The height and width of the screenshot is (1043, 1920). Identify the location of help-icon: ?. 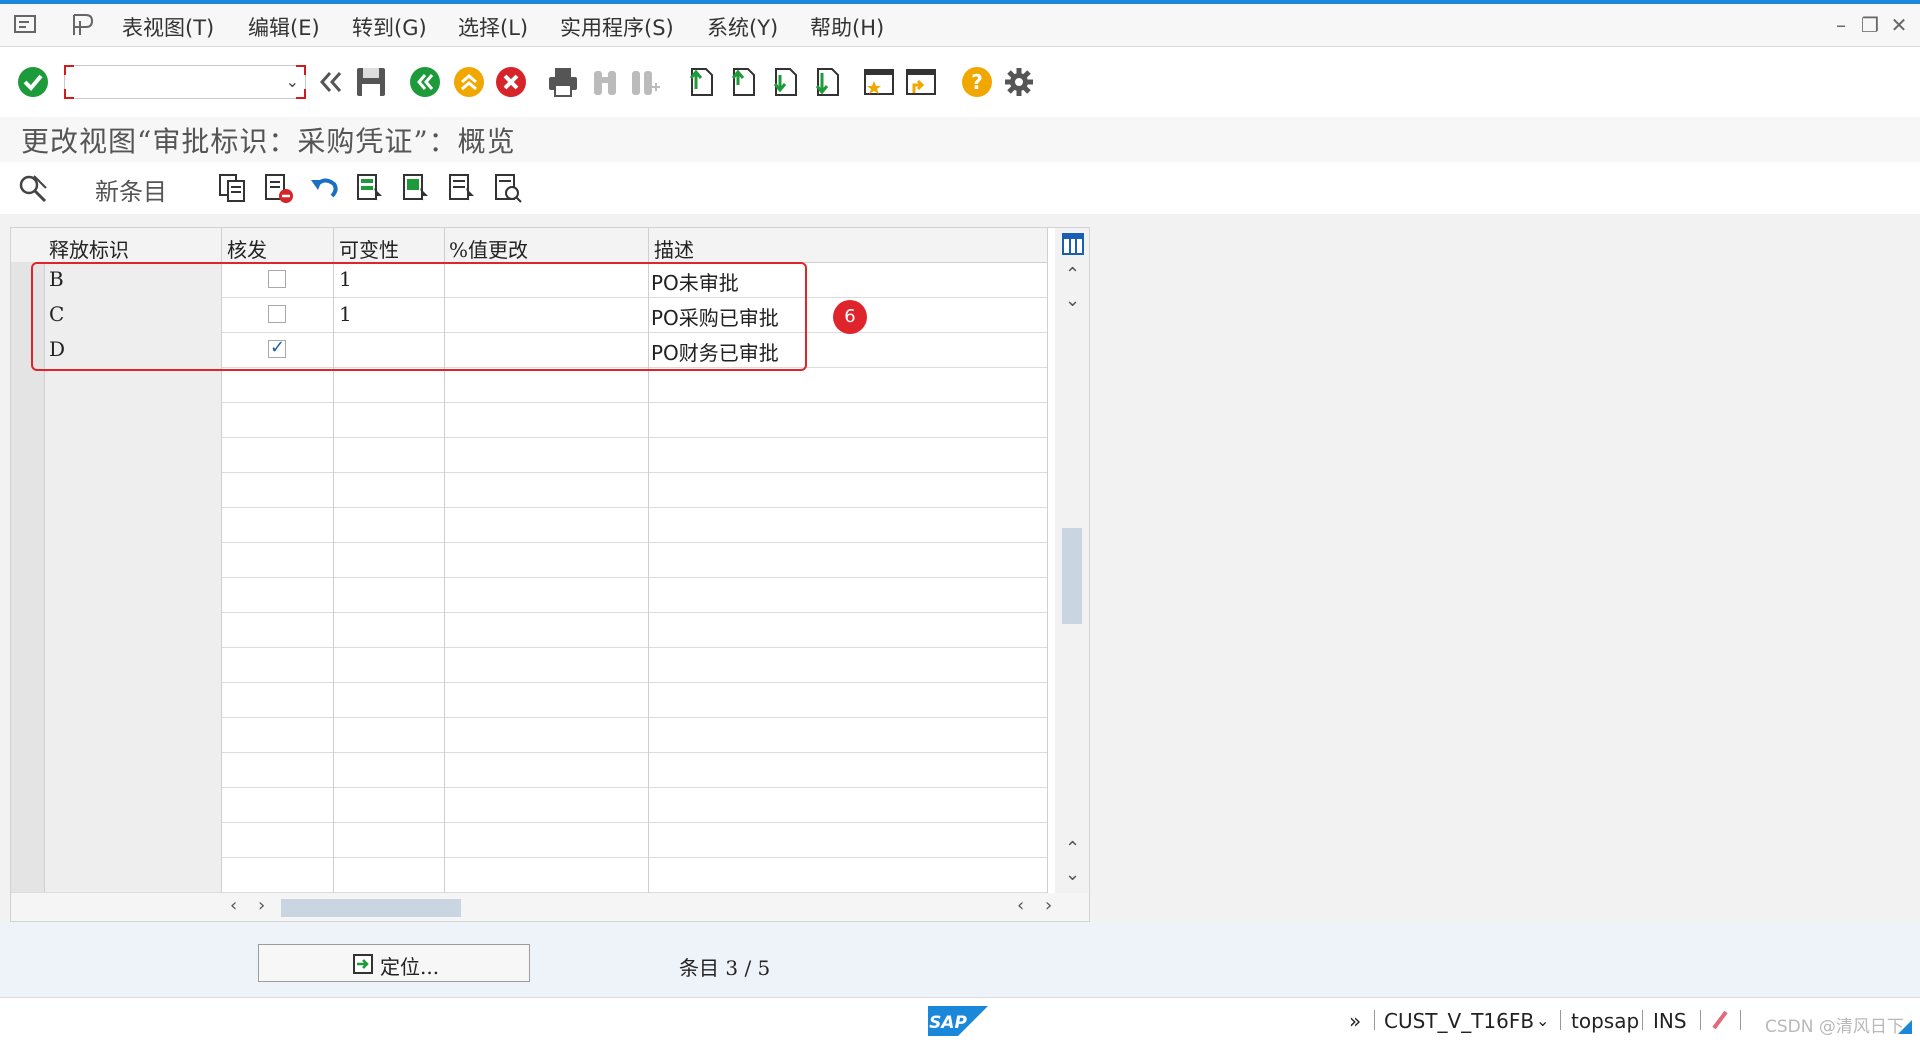
(977, 82).